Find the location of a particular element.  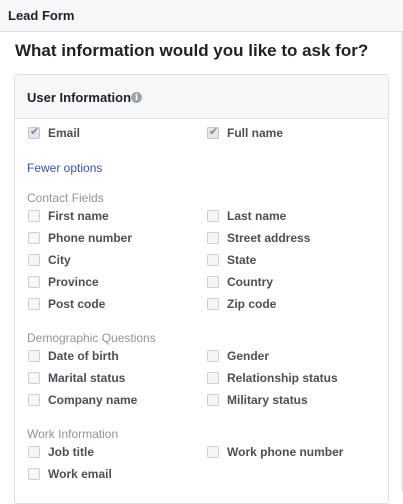

top-bar: Lead Form is located at coordinates (201, 16).